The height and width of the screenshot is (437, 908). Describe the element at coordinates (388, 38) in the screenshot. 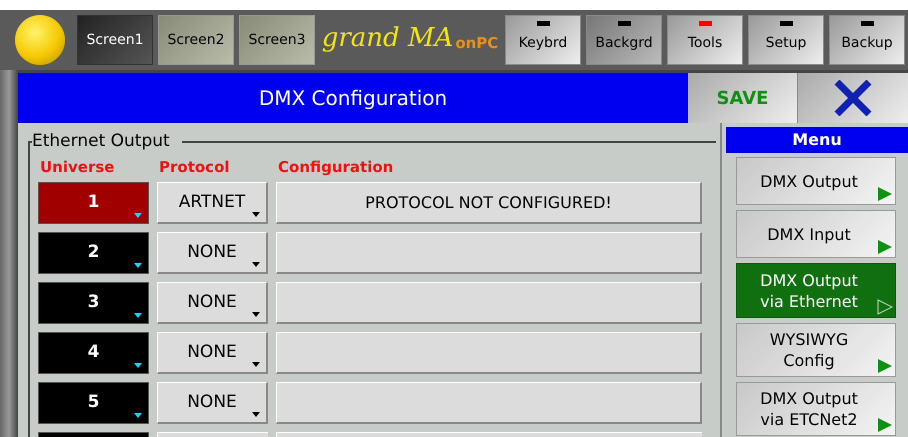

I see `logo-text: grand MA` at that location.